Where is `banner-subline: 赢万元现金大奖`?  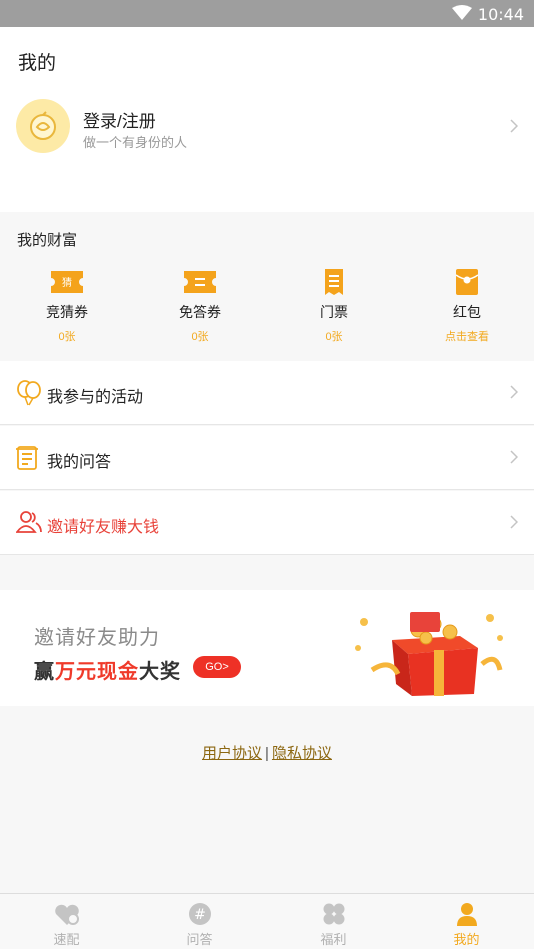 banner-subline: 赢万元现金大奖 is located at coordinates (107, 672).